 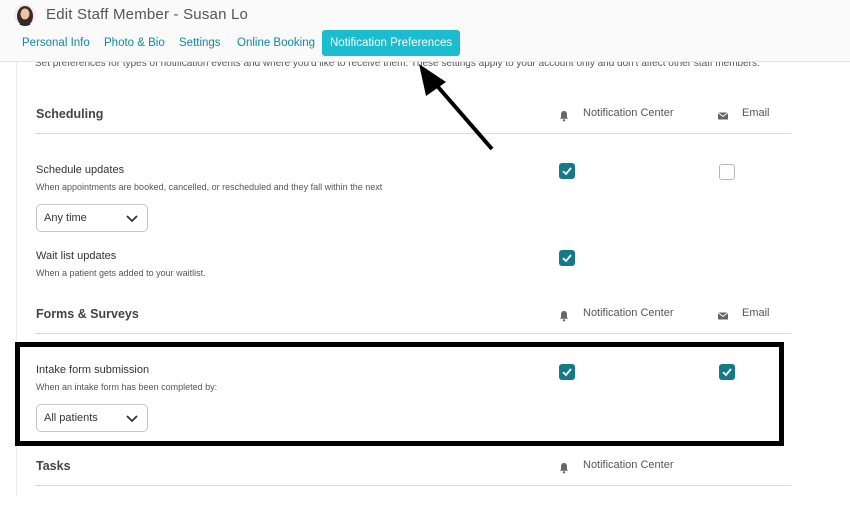 I want to click on avatar, so click(x=25, y=15).